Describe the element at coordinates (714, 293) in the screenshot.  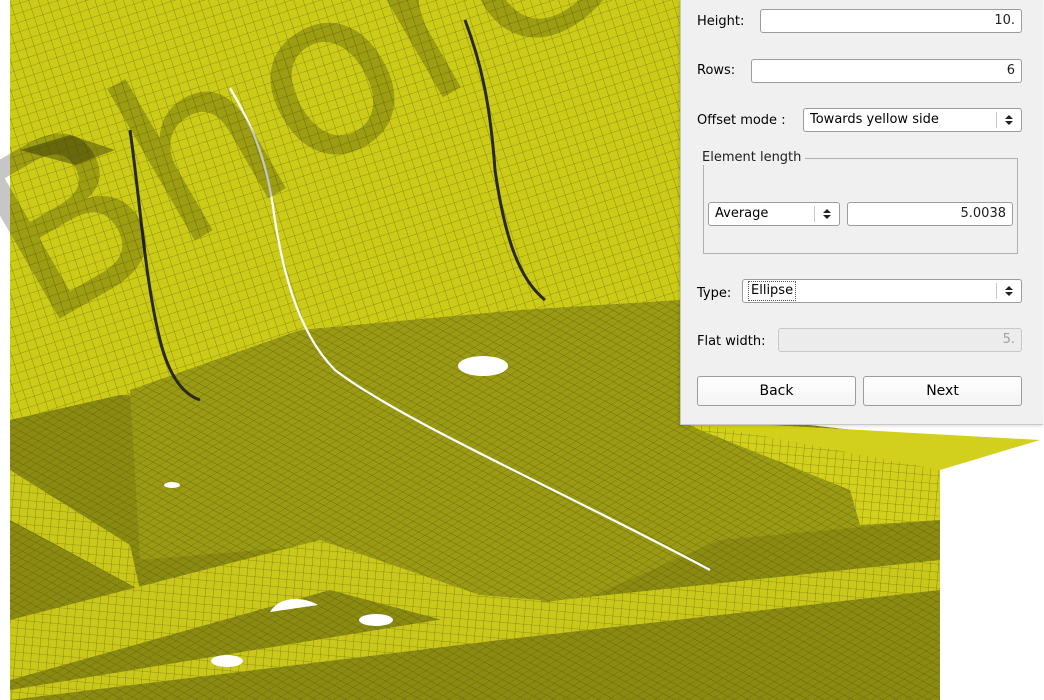
I see `type-label: Type:` at that location.